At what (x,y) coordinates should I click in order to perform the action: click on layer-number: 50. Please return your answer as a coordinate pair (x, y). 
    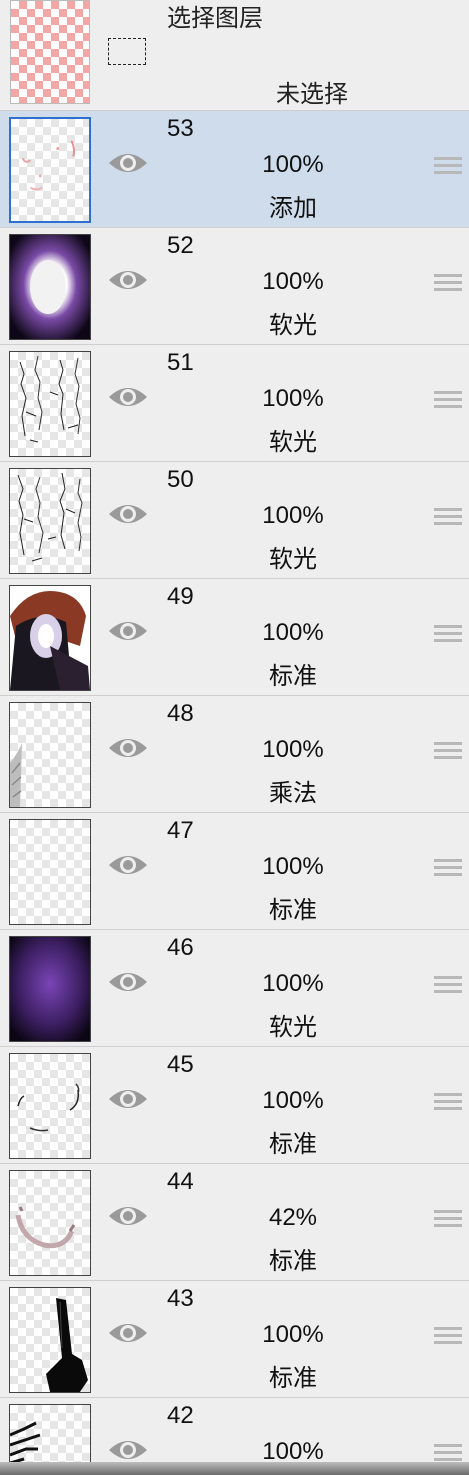
    Looking at the image, I should click on (180, 479).